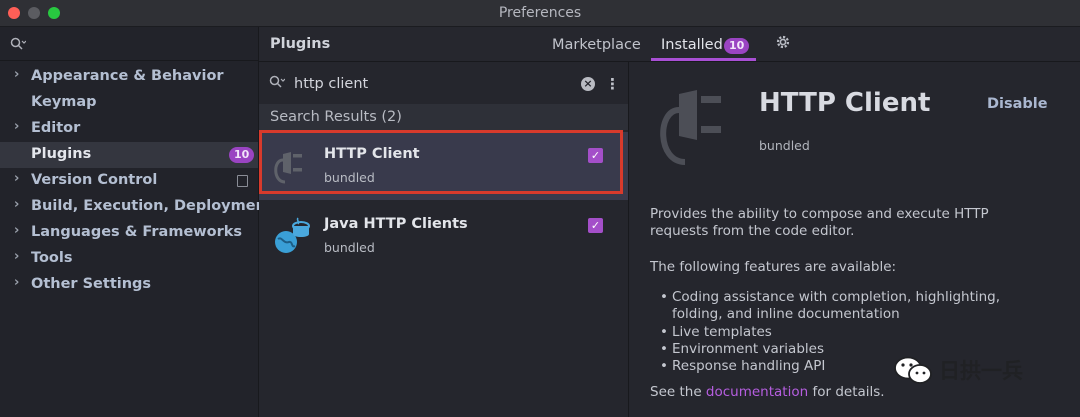 The image size is (1080, 417). What do you see at coordinates (737, 46) in the screenshot?
I see `installed-count-badge: 10` at bounding box center [737, 46].